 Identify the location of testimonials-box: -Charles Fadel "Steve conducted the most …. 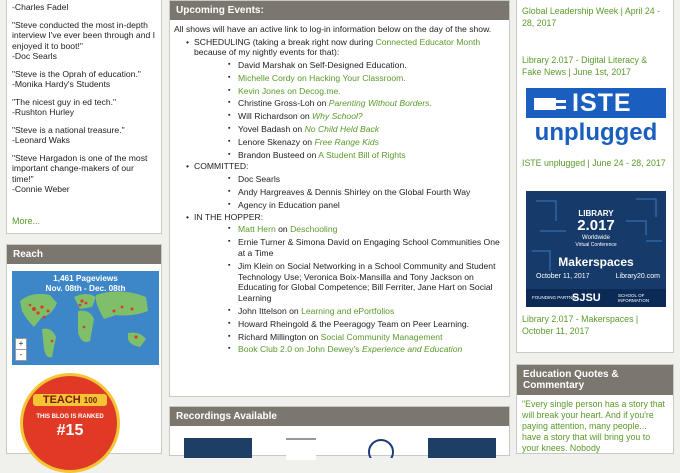
(84, 117).